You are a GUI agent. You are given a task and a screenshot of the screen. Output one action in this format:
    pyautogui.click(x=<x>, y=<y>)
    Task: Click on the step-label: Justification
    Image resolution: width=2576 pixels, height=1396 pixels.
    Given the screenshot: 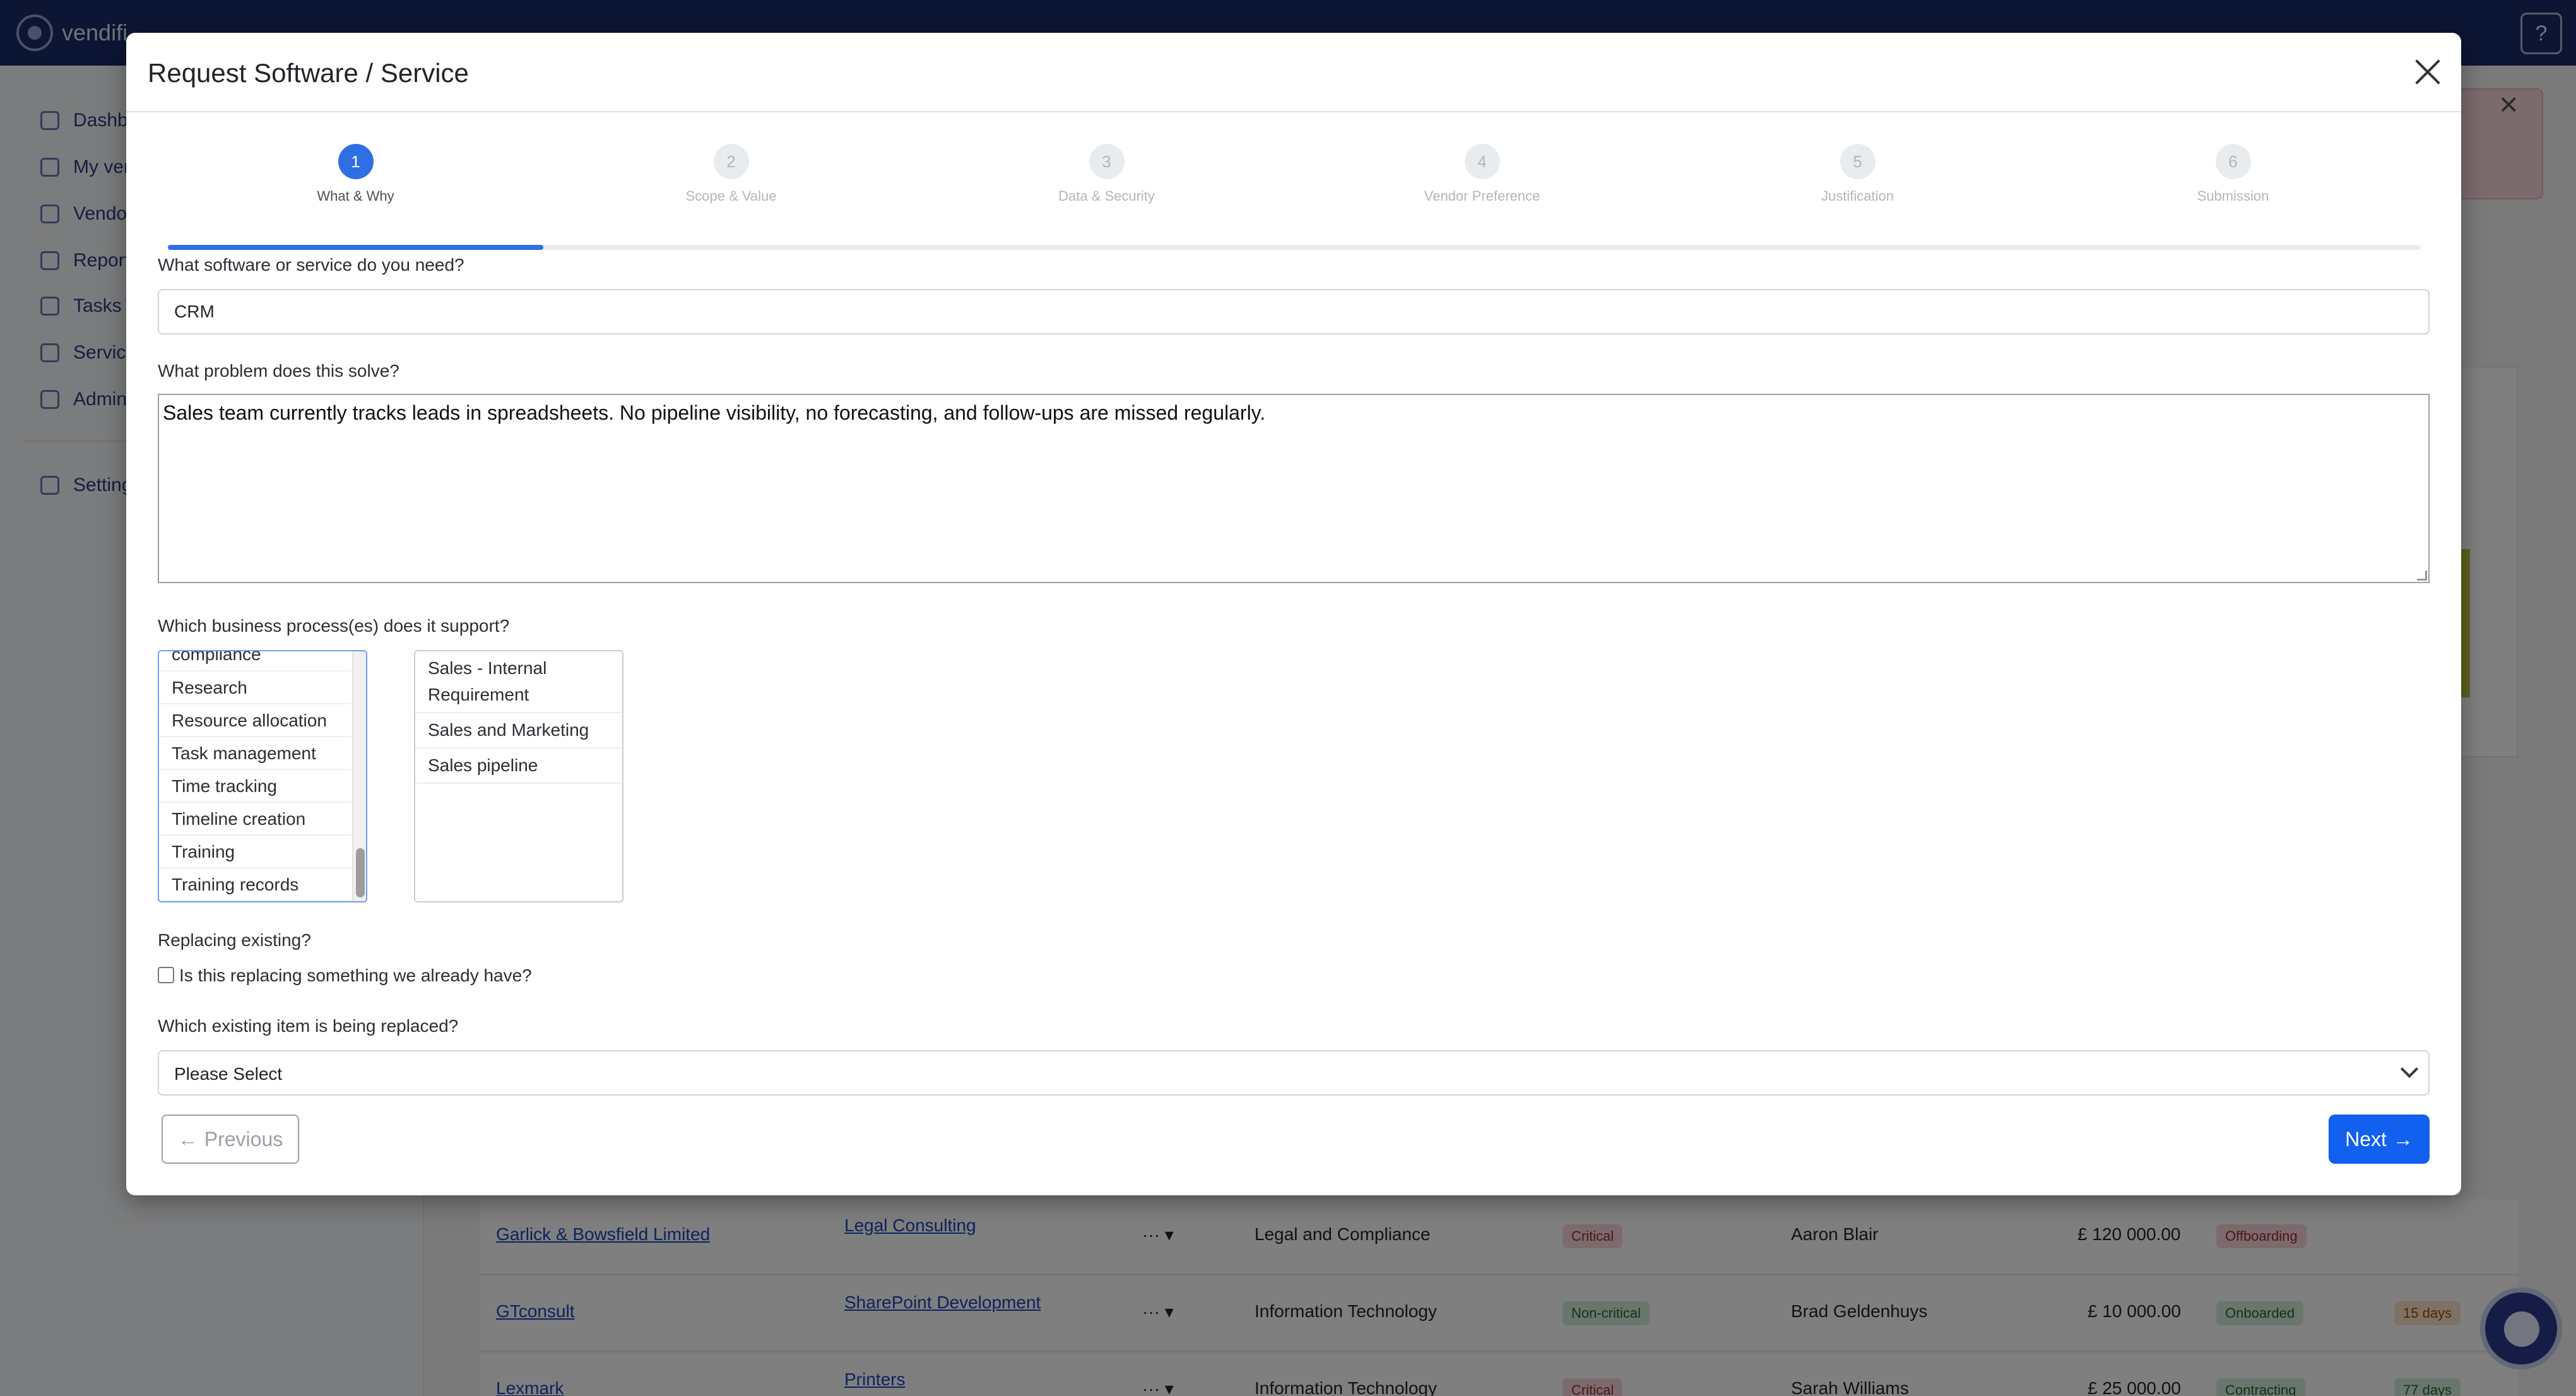 What is the action you would take?
    pyautogui.click(x=1858, y=196)
    